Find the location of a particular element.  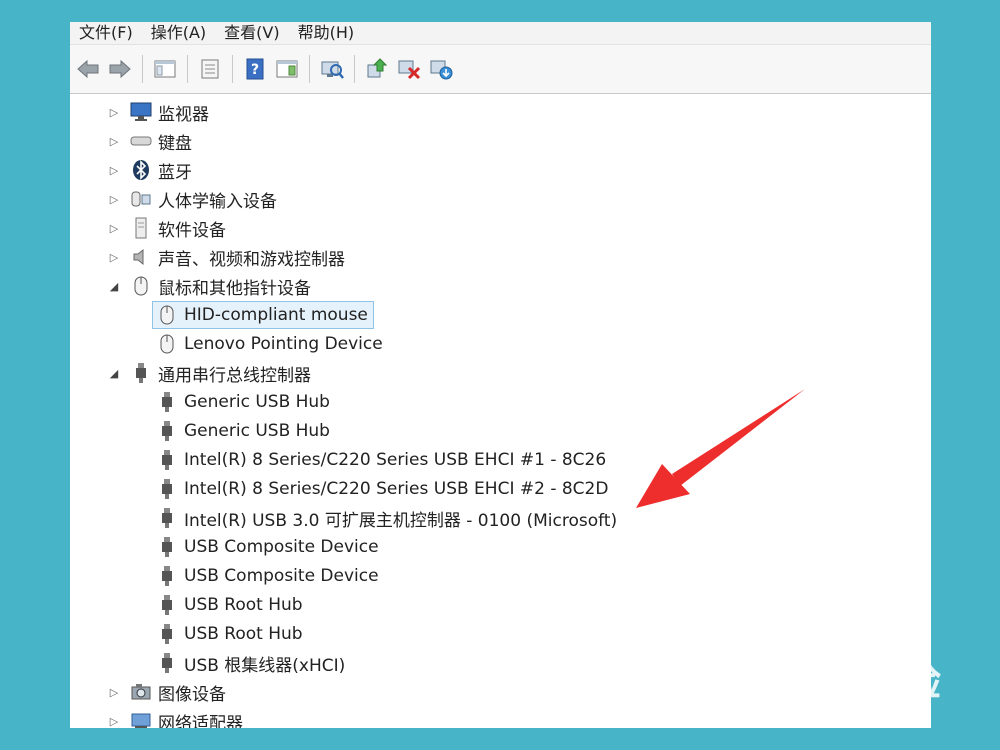

hid-device-icon is located at coordinates (141, 199).